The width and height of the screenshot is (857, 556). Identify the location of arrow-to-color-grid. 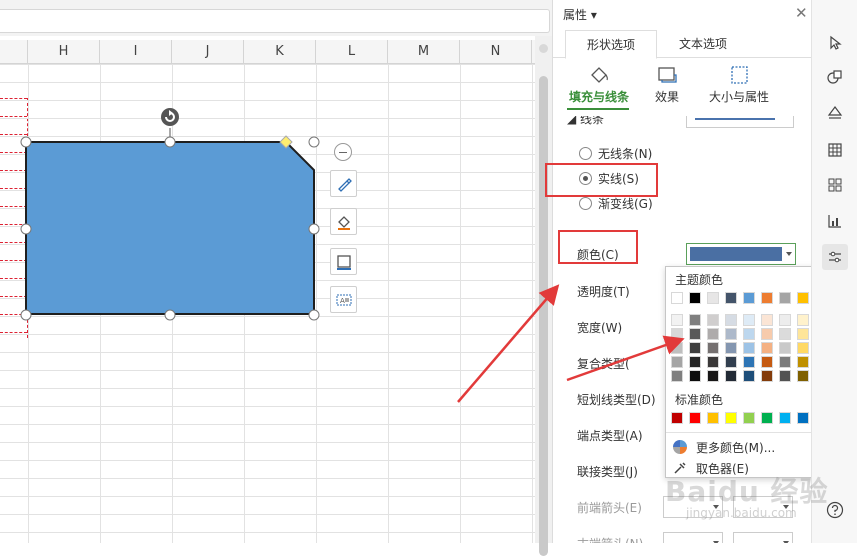
(625, 358).